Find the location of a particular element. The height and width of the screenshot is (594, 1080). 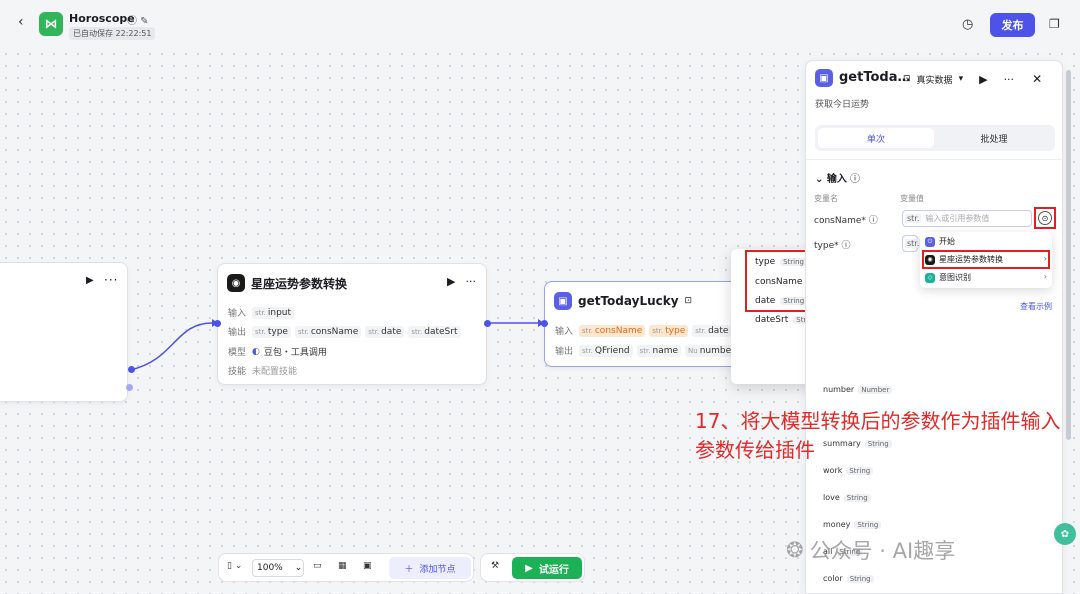

panel-description: 获取今日运势 is located at coordinates (842, 105).